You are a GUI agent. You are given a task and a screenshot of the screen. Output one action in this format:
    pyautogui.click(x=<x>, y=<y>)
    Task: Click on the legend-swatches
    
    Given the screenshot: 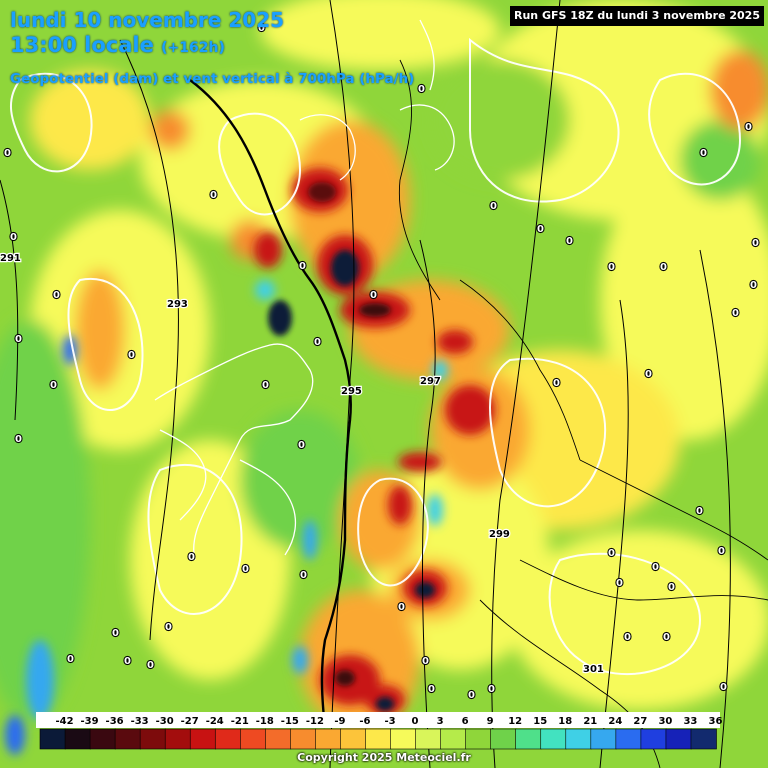 What is the action you would take?
    pyautogui.click(x=378, y=739)
    